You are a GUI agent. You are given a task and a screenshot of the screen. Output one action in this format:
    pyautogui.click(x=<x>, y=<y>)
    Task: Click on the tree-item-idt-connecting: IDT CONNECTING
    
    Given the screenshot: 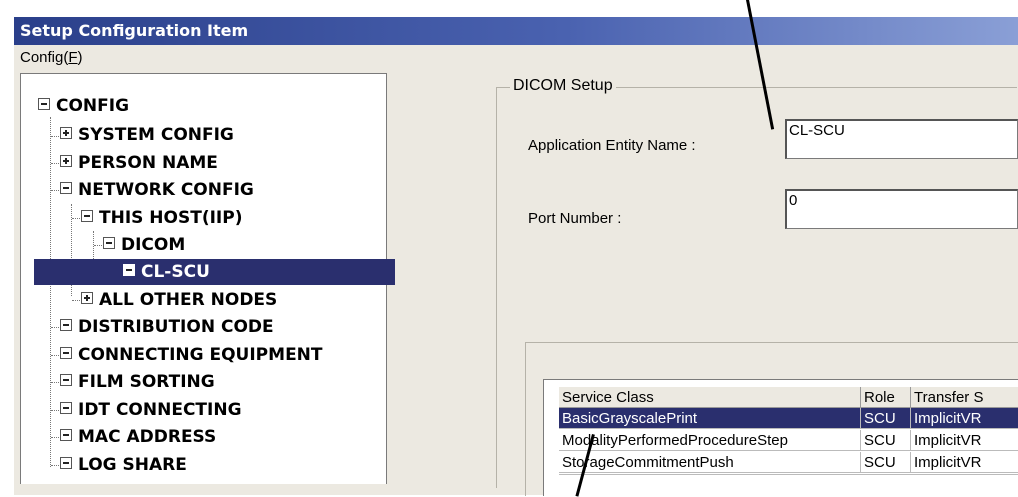 What is the action you would take?
    pyautogui.click(x=151, y=410)
    